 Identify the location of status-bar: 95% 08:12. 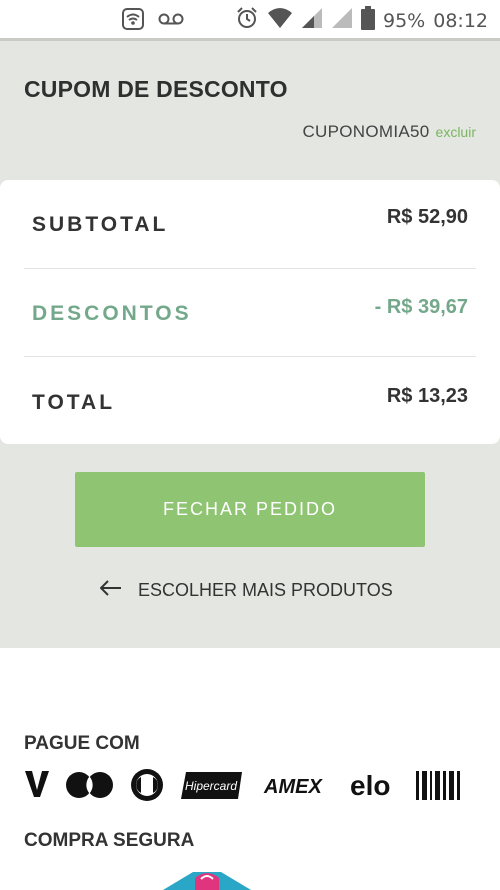
(250, 19).